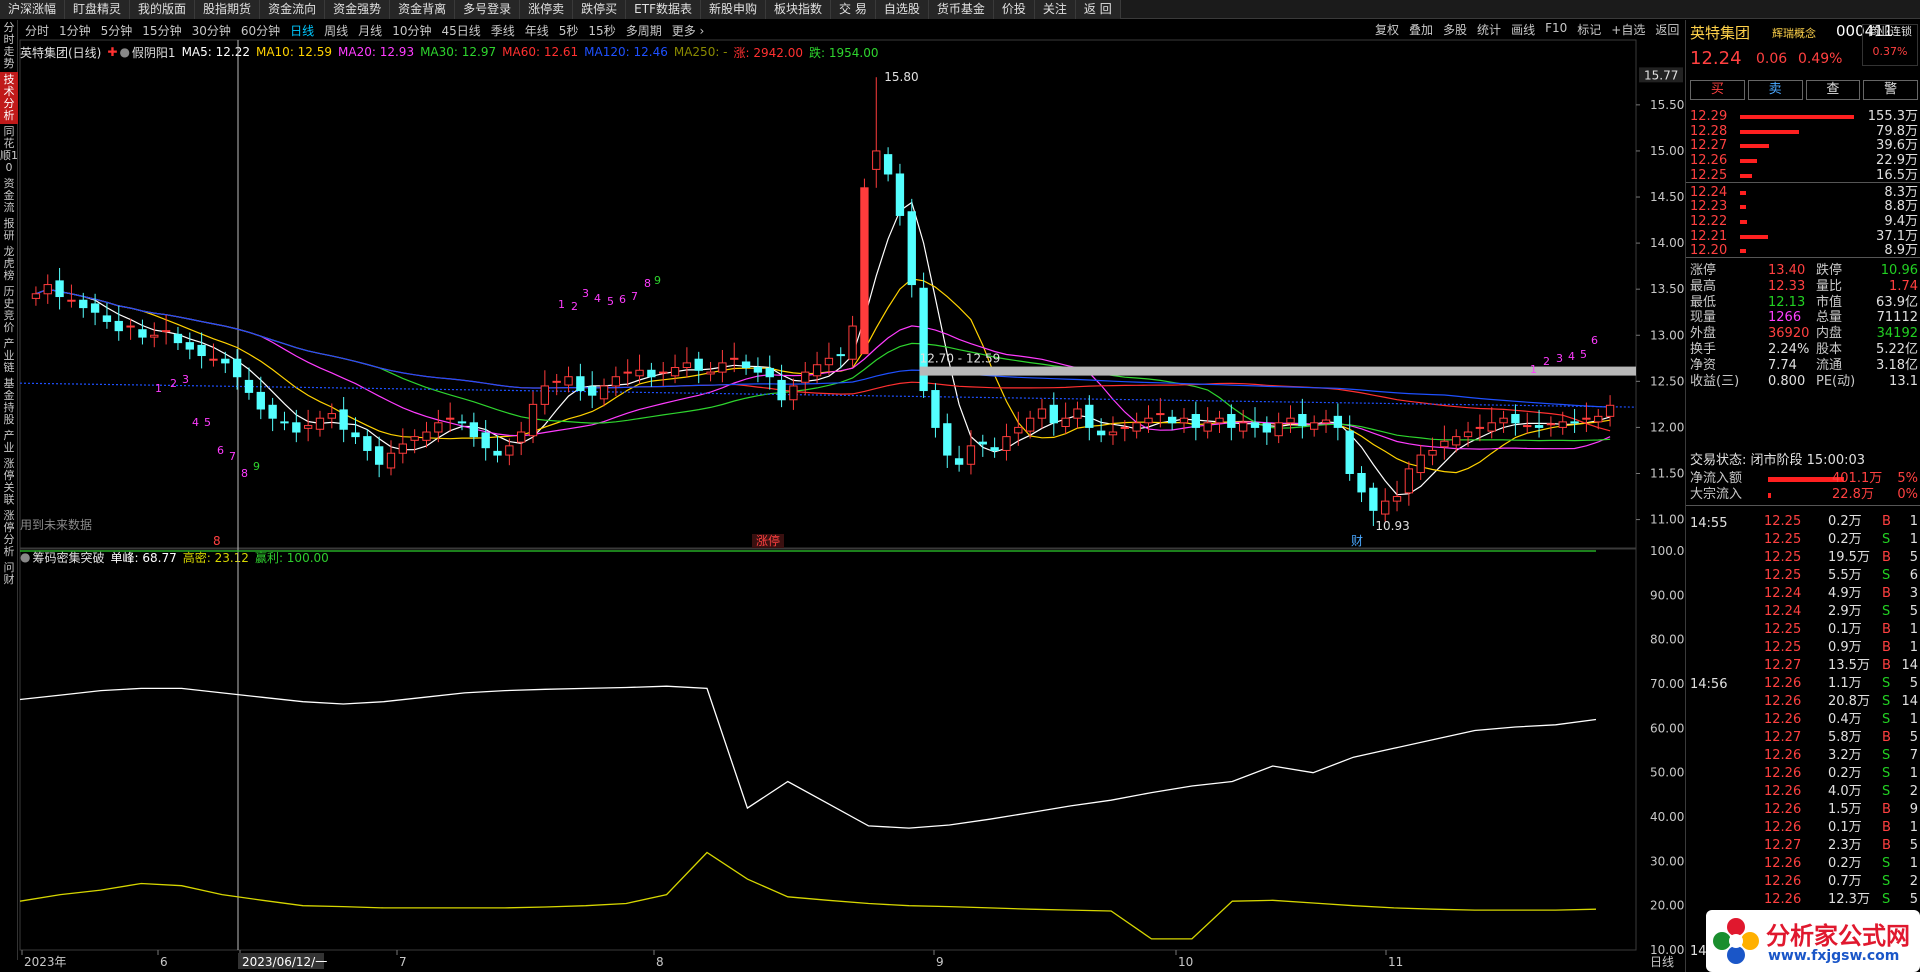 The image size is (1920, 972). I want to click on period-tab: 15秒, so click(601, 30).